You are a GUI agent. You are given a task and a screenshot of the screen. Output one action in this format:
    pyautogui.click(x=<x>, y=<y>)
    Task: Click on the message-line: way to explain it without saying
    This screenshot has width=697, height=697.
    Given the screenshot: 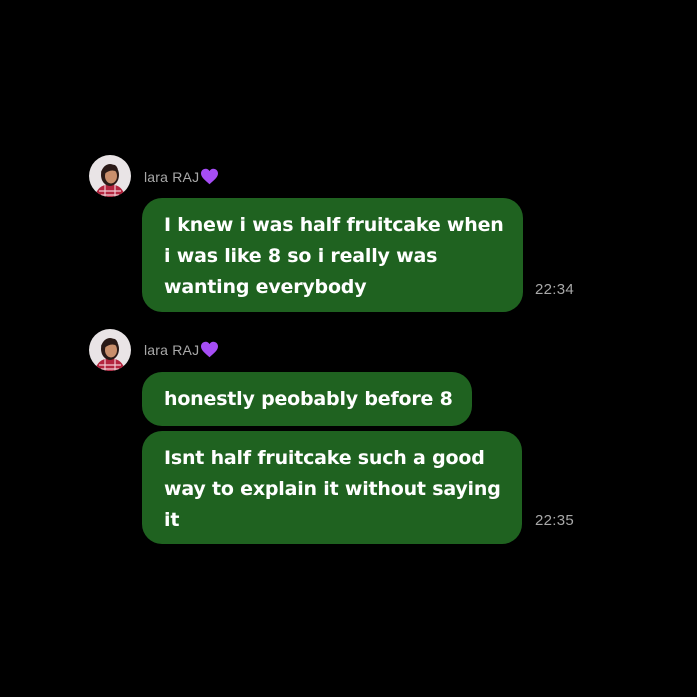 What is the action you would take?
    pyautogui.click(x=332, y=489)
    